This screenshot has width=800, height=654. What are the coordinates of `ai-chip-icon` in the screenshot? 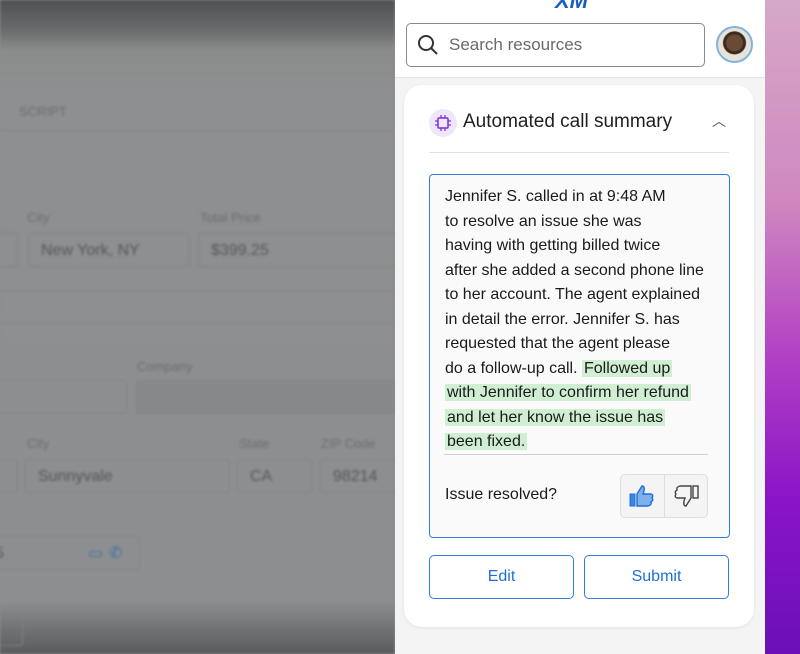 It's located at (443, 123).